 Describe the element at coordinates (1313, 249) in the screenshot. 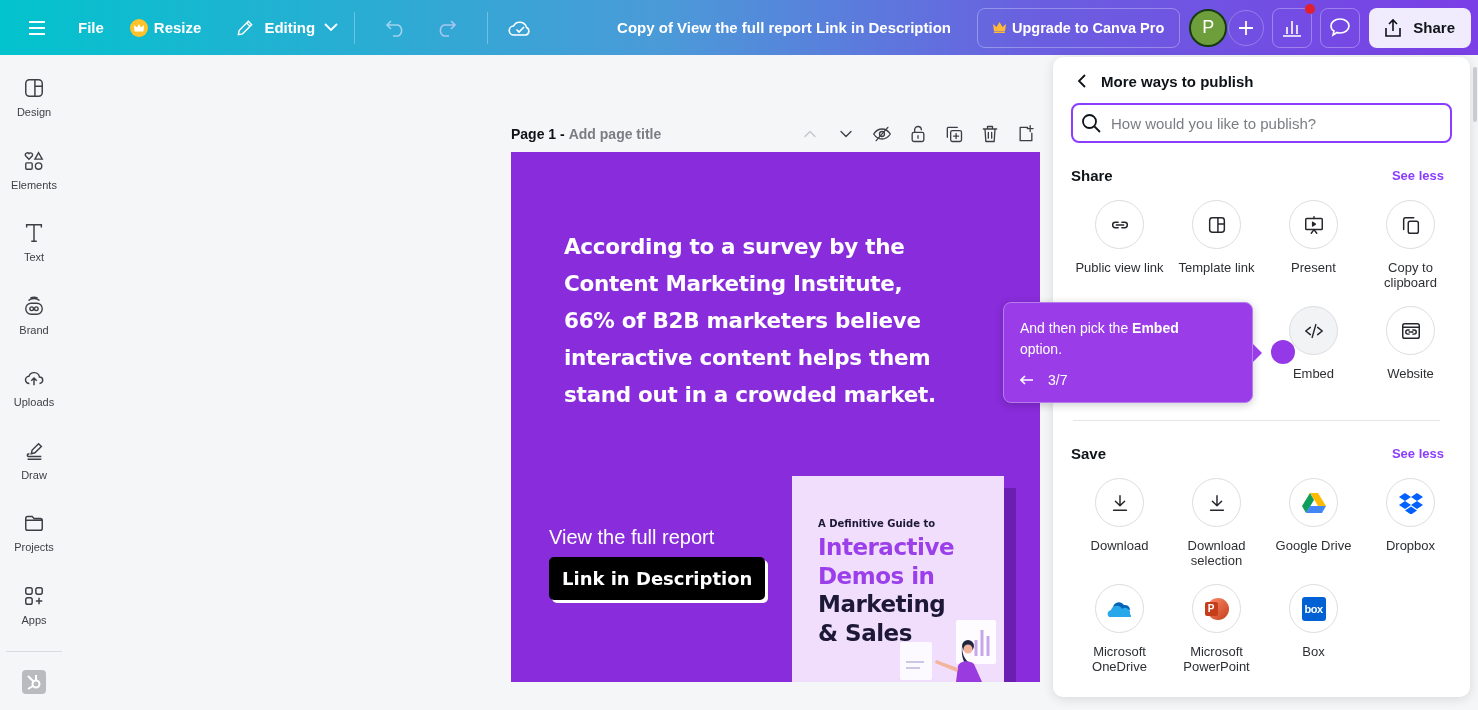

I see `publish-option: Present` at that location.